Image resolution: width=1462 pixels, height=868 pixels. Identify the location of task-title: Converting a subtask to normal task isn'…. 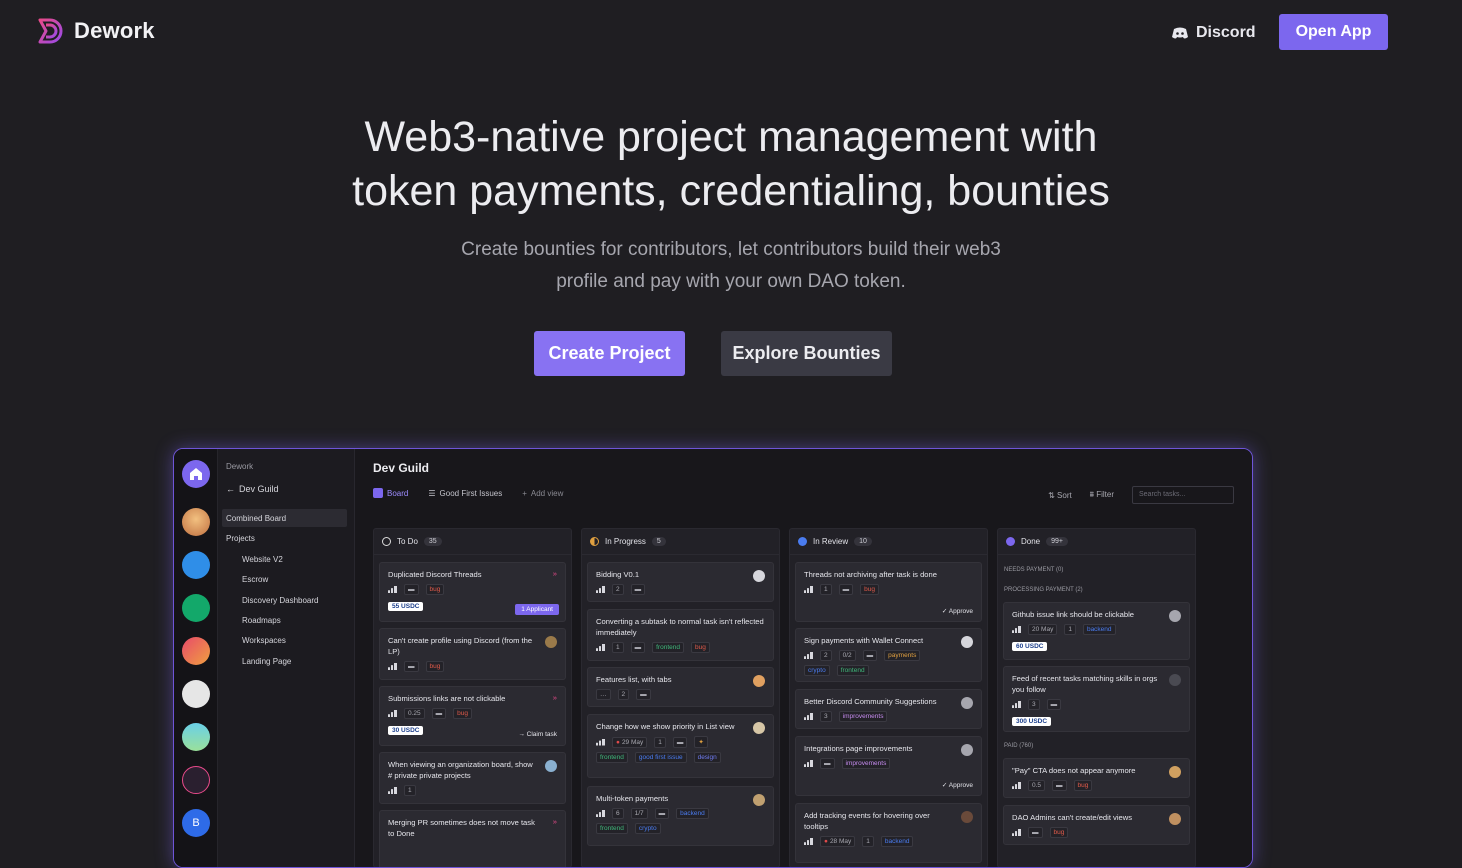
(680, 627).